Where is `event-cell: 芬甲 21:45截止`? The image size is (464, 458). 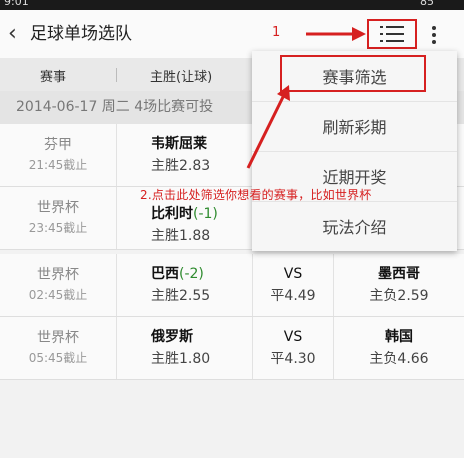 event-cell: 芬甲 21:45截止 is located at coordinates (58, 155).